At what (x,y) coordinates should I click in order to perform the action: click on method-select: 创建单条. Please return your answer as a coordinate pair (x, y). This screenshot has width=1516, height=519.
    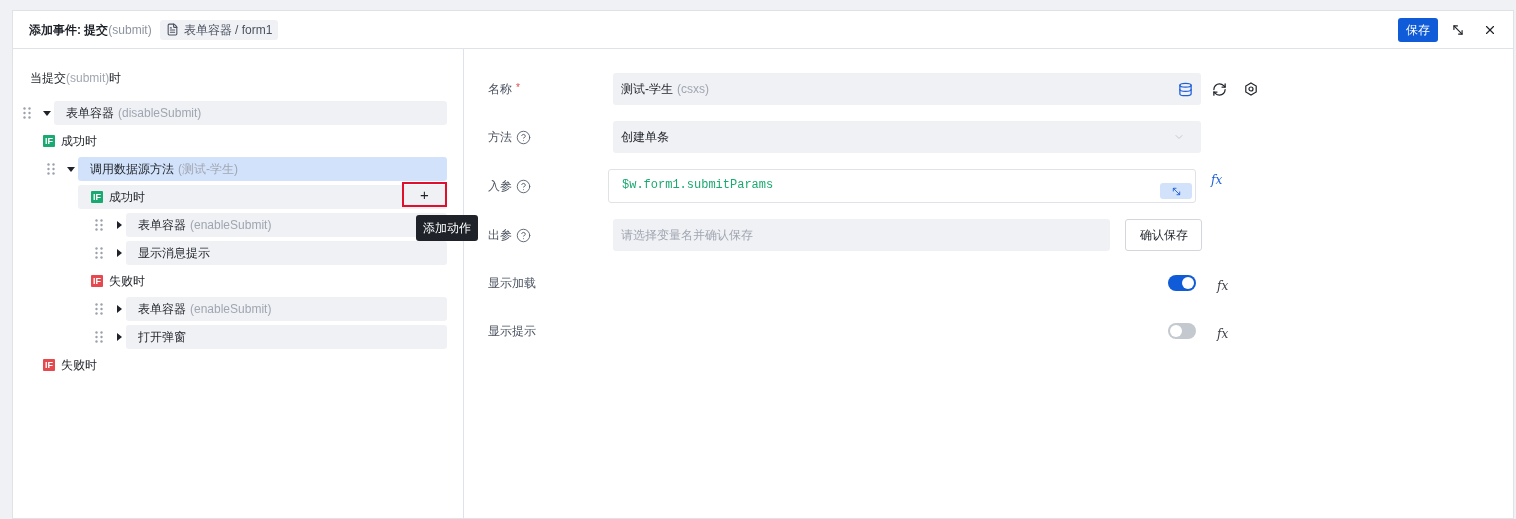
    Looking at the image, I should click on (907, 137).